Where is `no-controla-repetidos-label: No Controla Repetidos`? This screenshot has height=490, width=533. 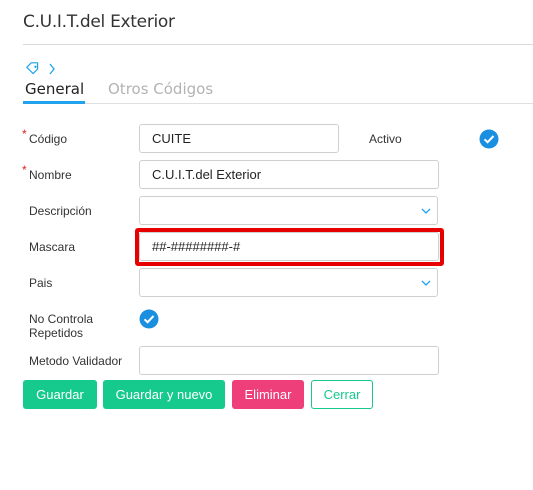 no-controla-repetidos-label: No Controla Repetidos is located at coordinates (61, 326).